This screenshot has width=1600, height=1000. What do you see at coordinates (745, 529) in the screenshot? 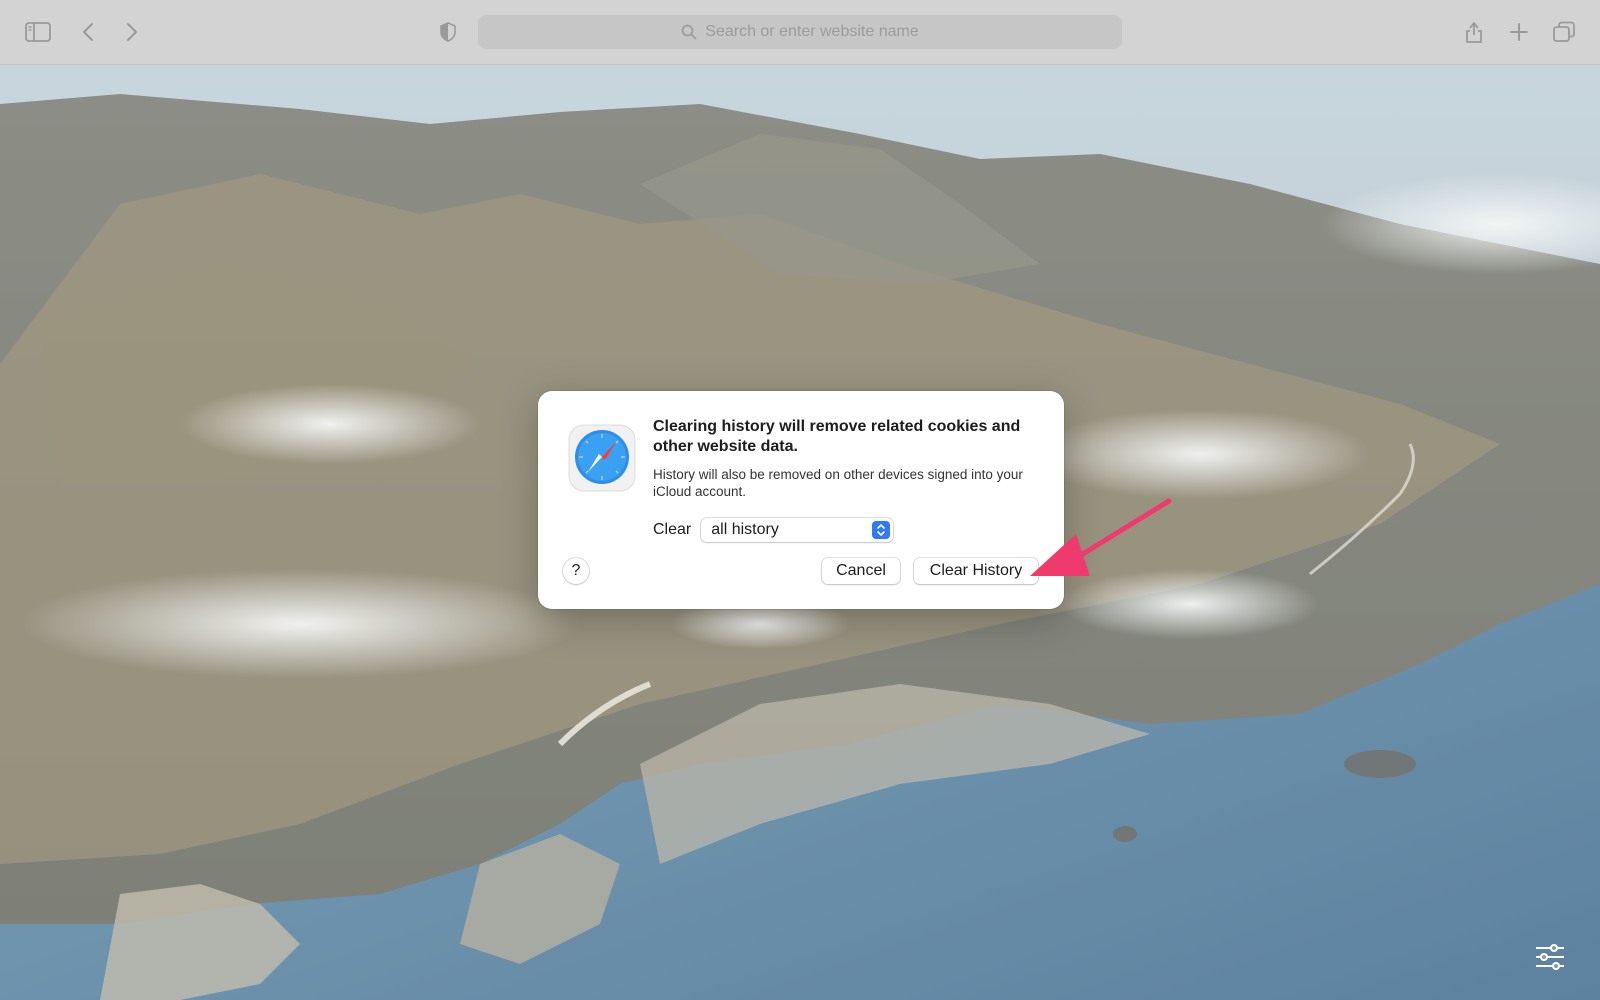
I see `clear-range-value: all history` at bounding box center [745, 529].